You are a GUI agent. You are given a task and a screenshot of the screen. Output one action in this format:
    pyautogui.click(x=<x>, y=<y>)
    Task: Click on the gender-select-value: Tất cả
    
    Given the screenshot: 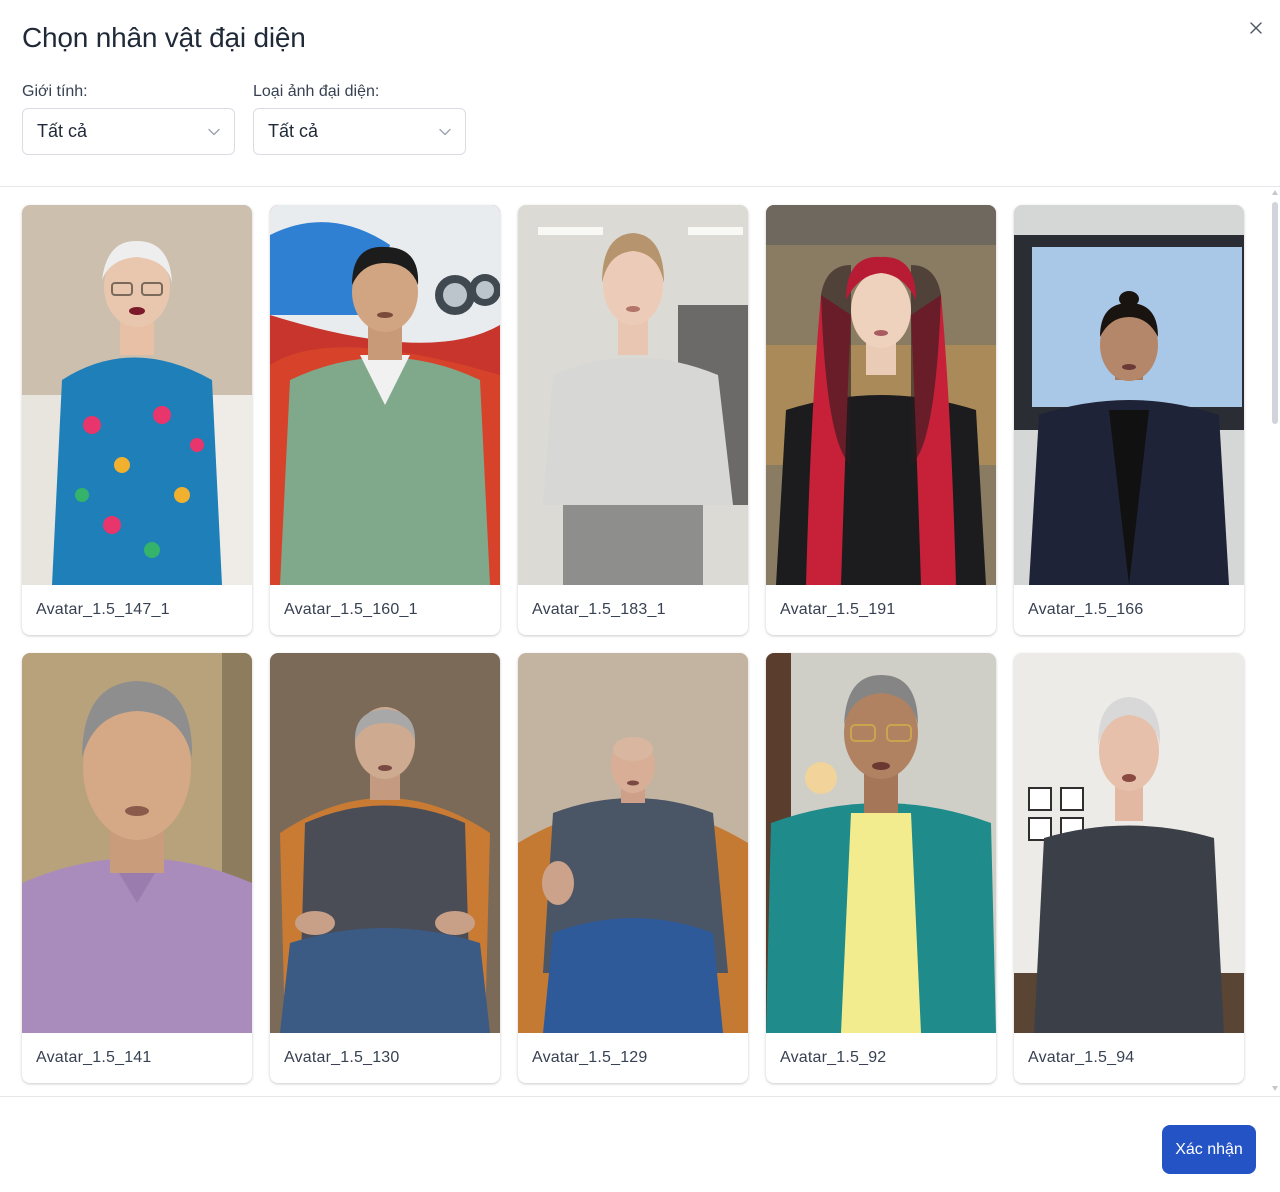 What is the action you would take?
    pyautogui.click(x=62, y=131)
    